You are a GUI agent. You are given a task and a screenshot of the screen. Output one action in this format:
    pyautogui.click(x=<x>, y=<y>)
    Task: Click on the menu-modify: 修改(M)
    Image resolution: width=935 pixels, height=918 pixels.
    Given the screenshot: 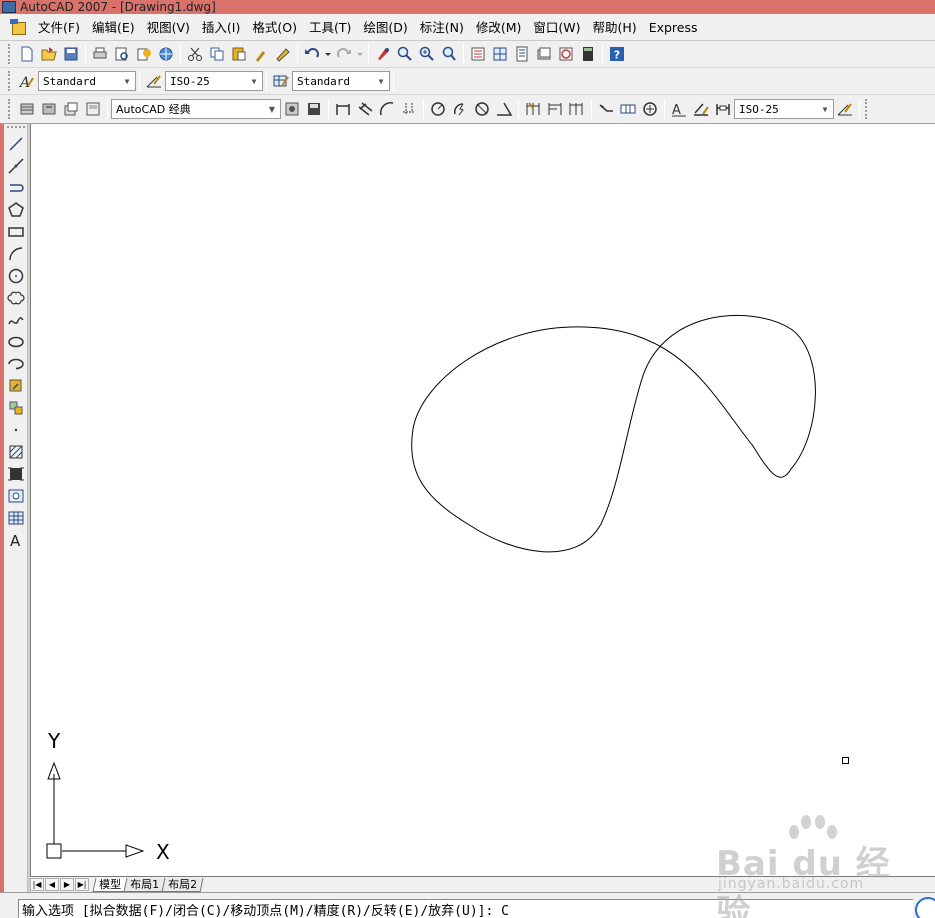 What is the action you would take?
    pyautogui.click(x=499, y=27)
    